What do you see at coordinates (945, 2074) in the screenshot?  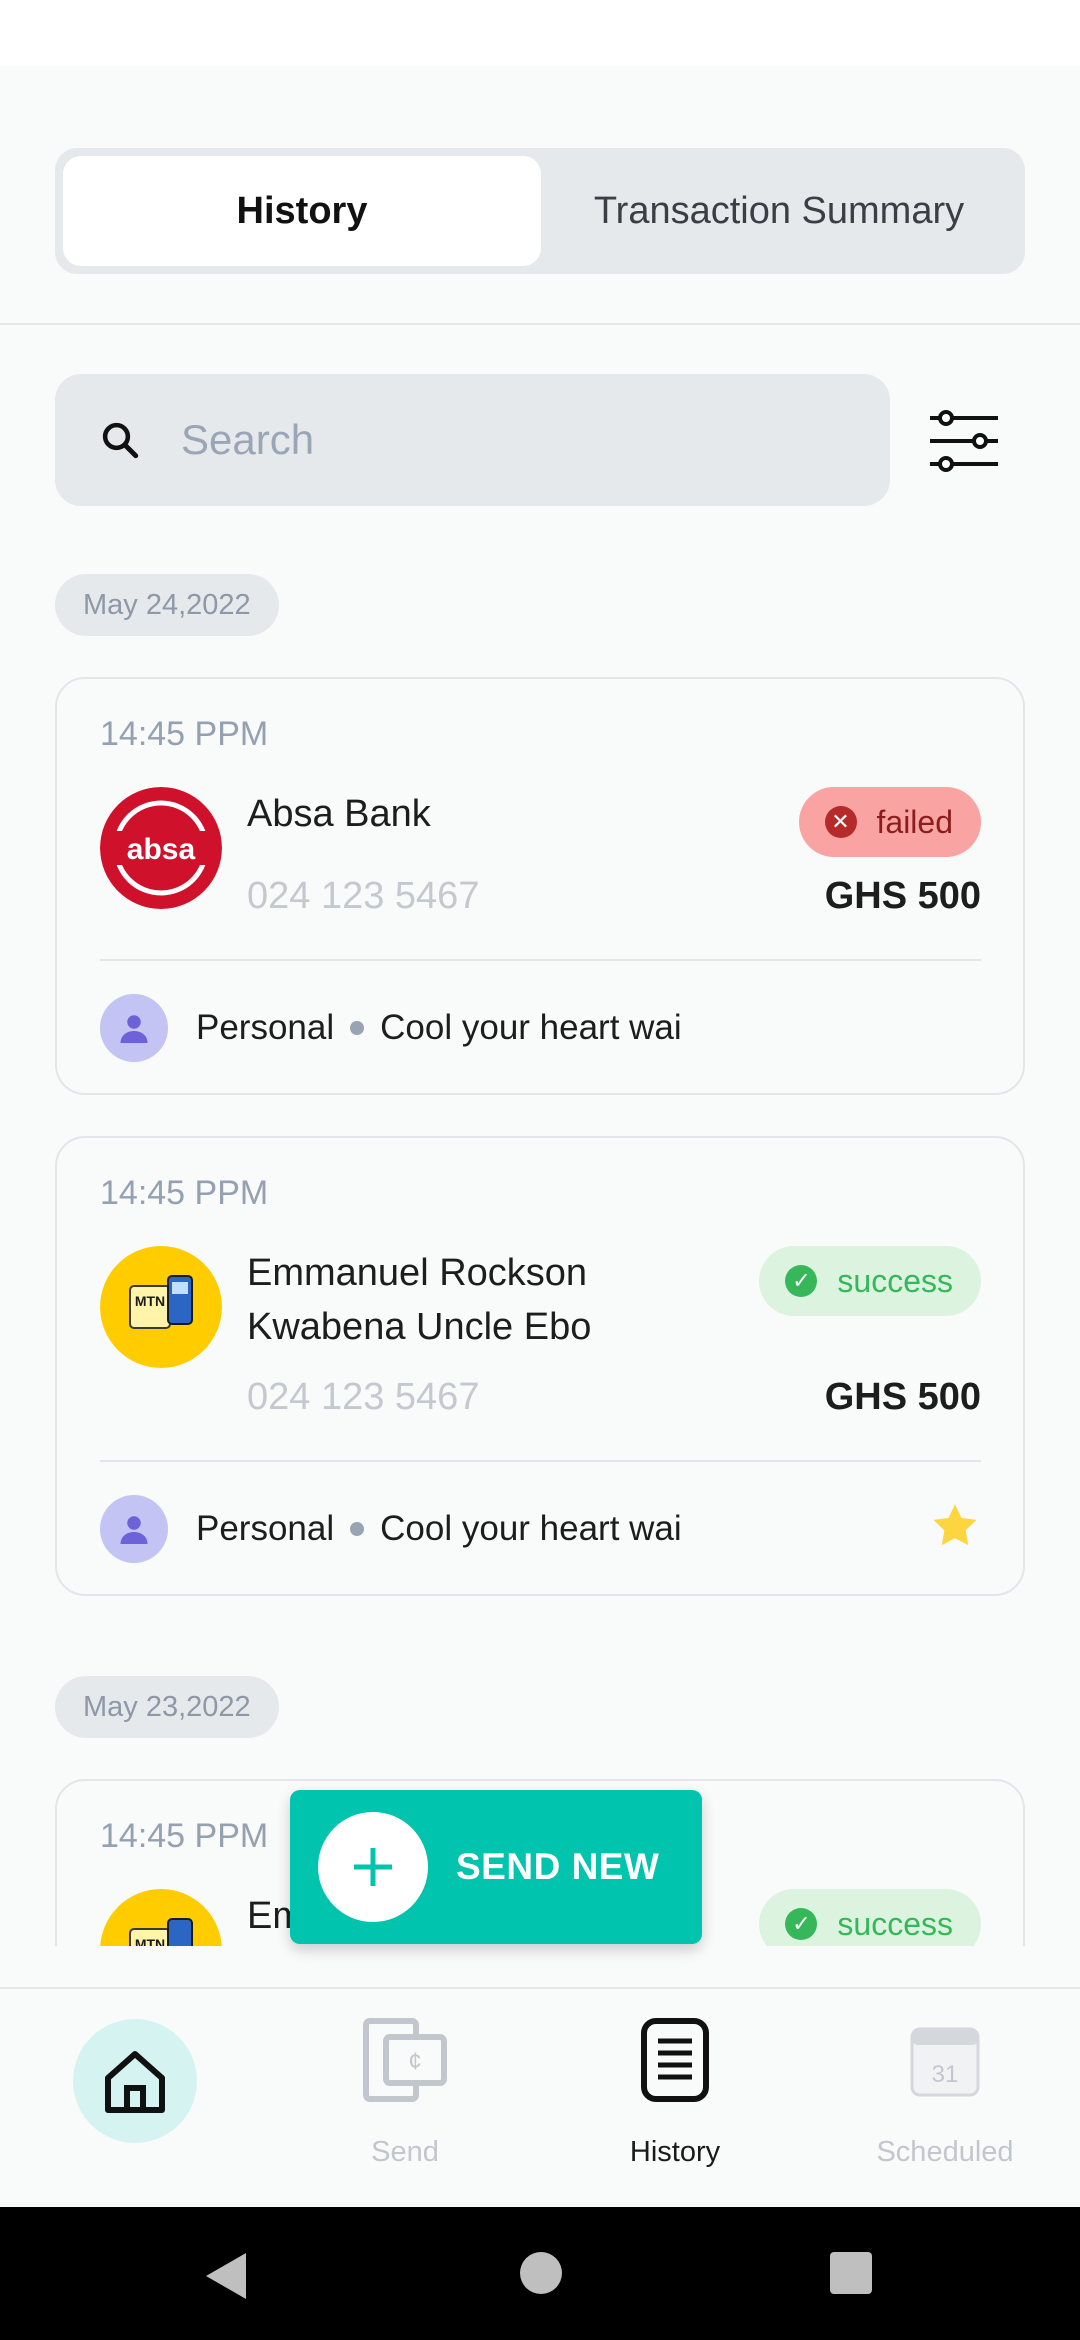 I see `svg-text: 31` at bounding box center [945, 2074].